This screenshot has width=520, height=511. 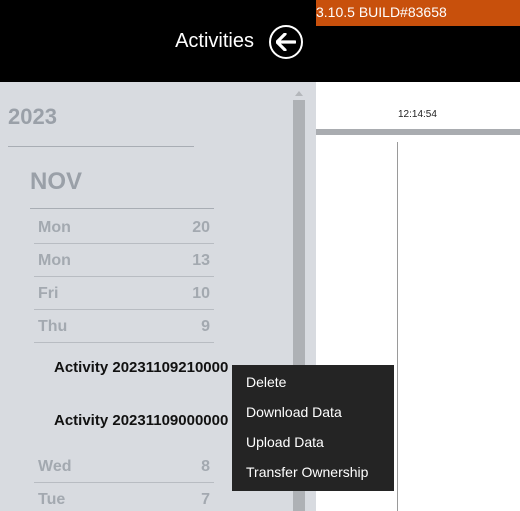 I want to click on day-number: 9, so click(x=205, y=326).